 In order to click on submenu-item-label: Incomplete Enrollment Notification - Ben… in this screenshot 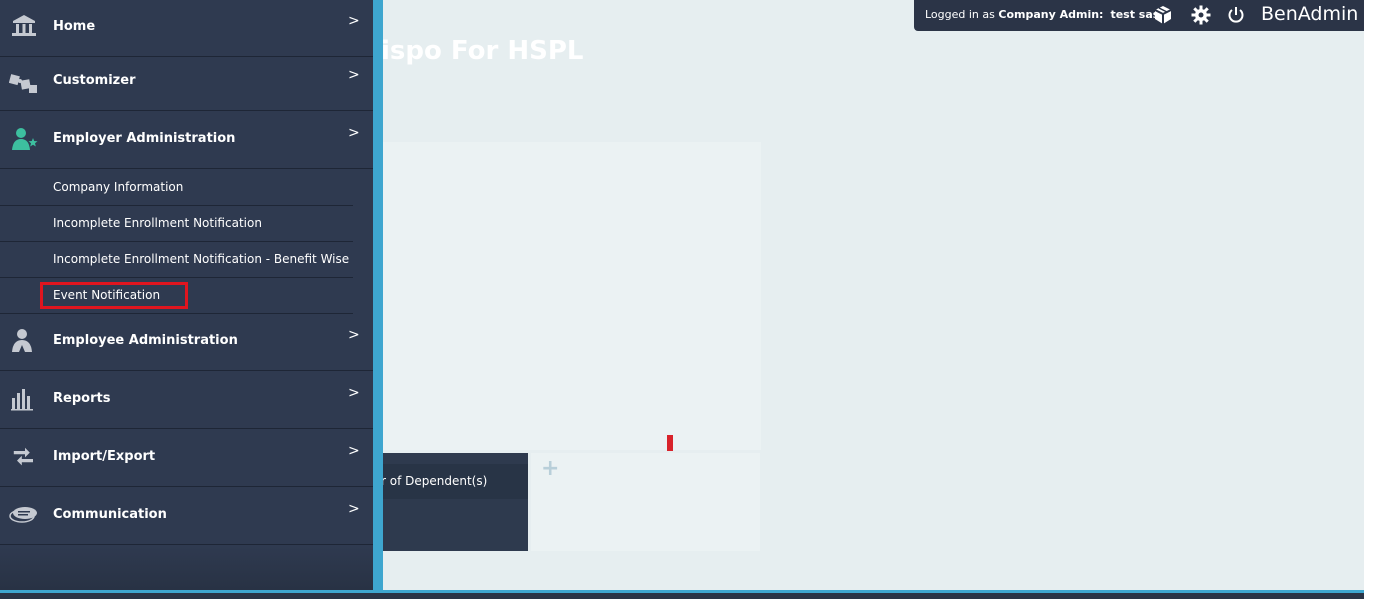, I will do `click(201, 259)`.